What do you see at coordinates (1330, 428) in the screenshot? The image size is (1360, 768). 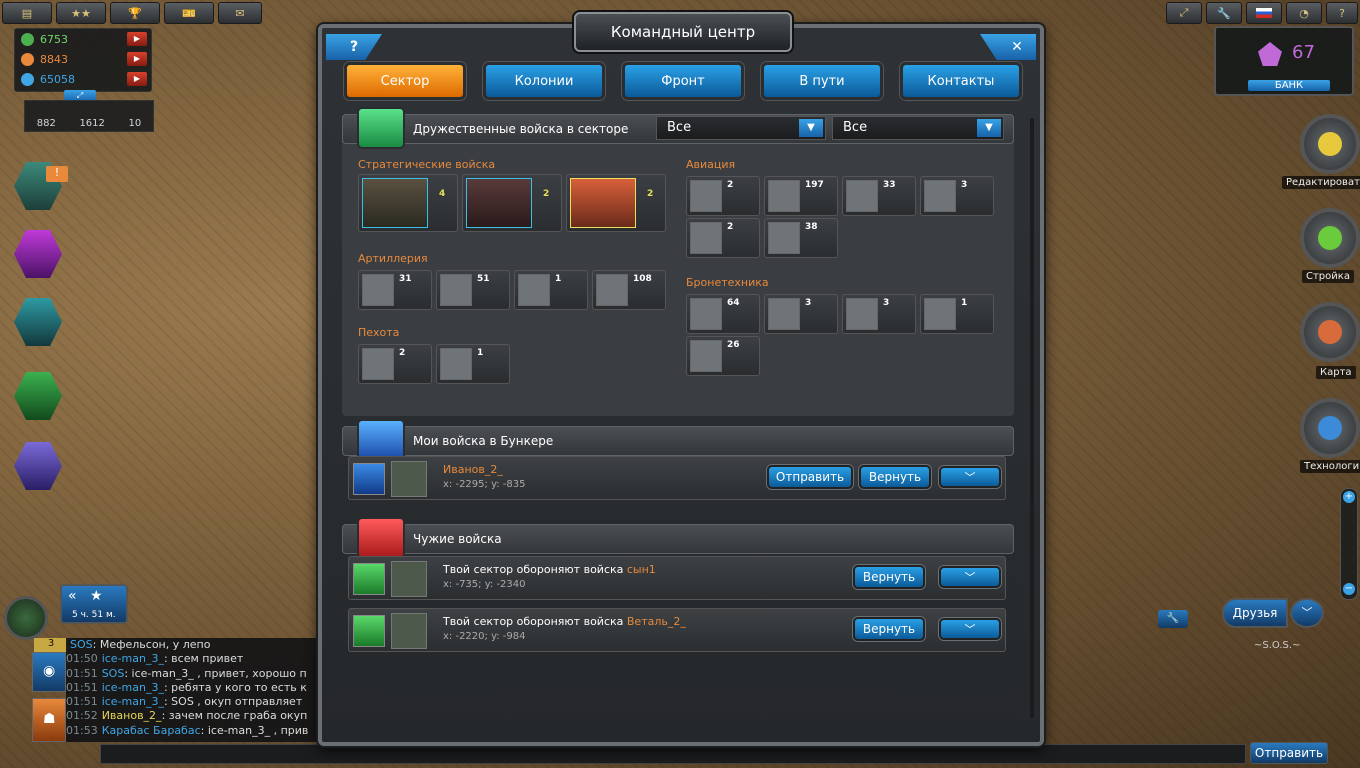 I see `tech-button` at bounding box center [1330, 428].